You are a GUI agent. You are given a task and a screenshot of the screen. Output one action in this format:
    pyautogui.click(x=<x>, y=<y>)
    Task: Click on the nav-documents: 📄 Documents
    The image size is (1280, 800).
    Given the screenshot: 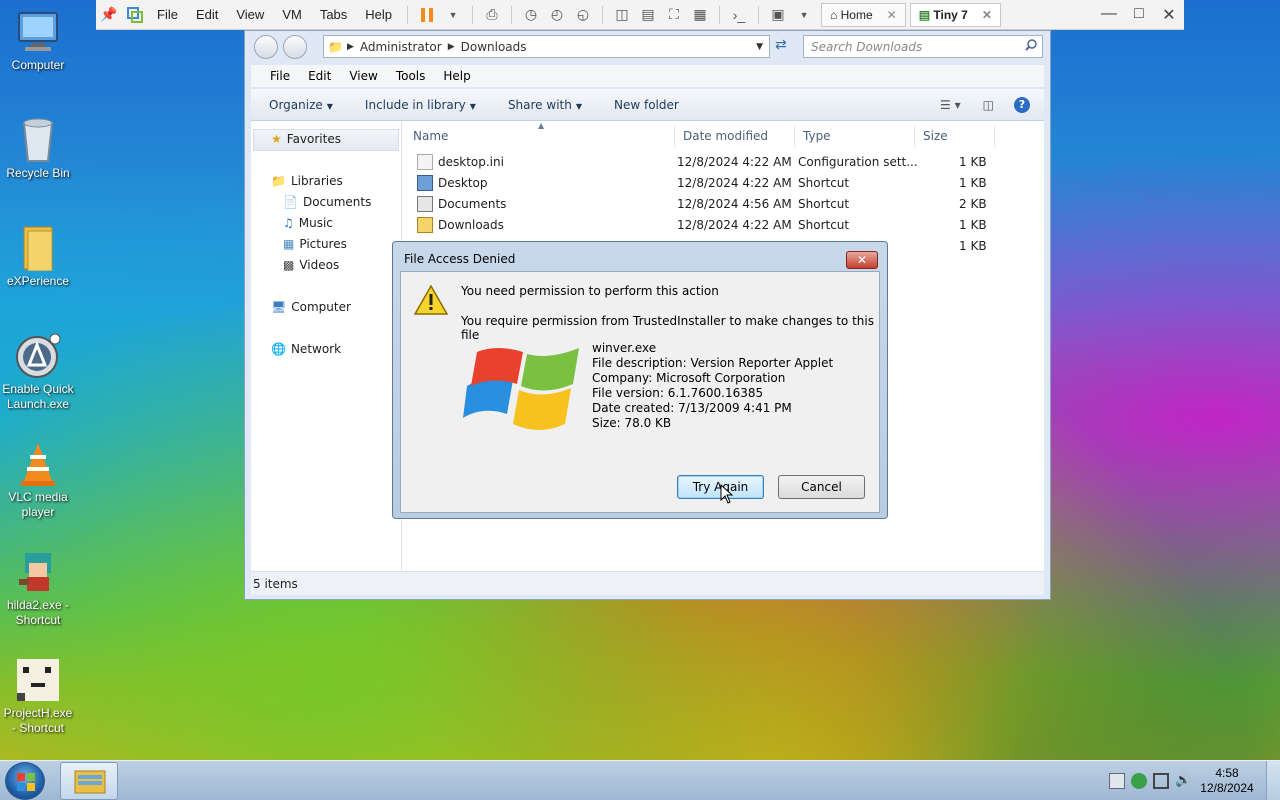 What is the action you would take?
    pyautogui.click(x=327, y=202)
    